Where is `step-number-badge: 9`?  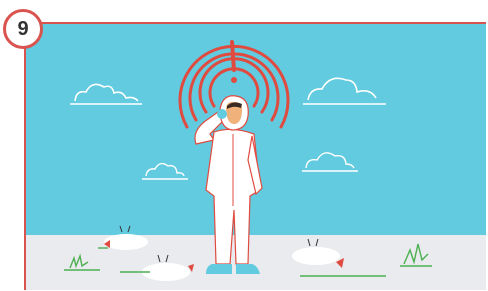
step-number-badge: 9 is located at coordinates (23, 29).